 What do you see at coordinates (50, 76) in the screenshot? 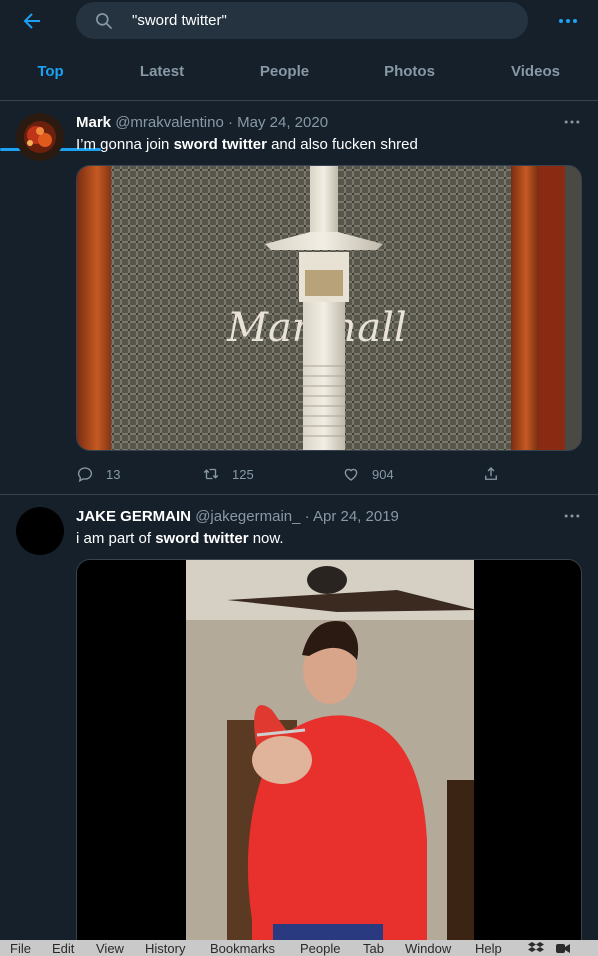
I see `tab-top: Top` at bounding box center [50, 76].